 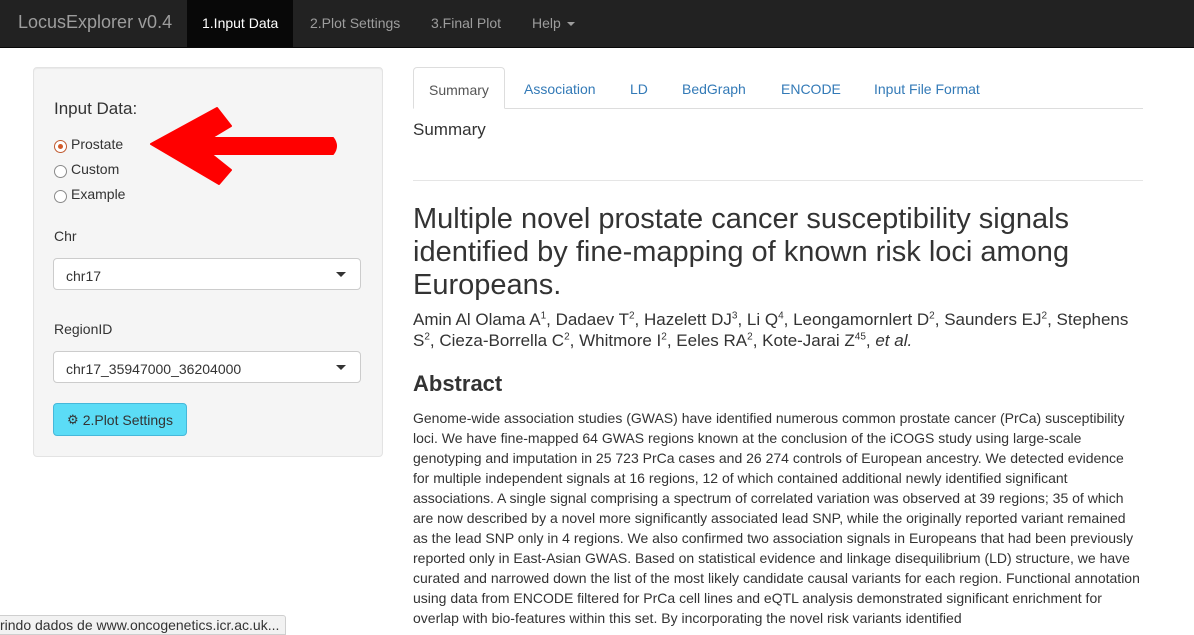 I want to click on nav-help: Help, so click(x=553, y=23).